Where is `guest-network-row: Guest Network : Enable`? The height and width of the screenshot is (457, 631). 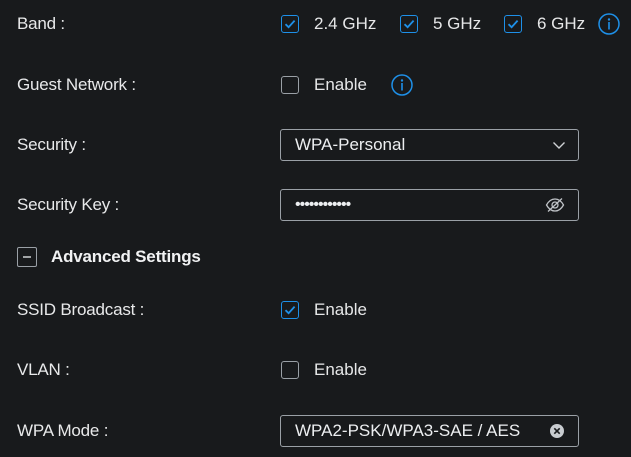
guest-network-row: Guest Network : Enable is located at coordinates (315, 85).